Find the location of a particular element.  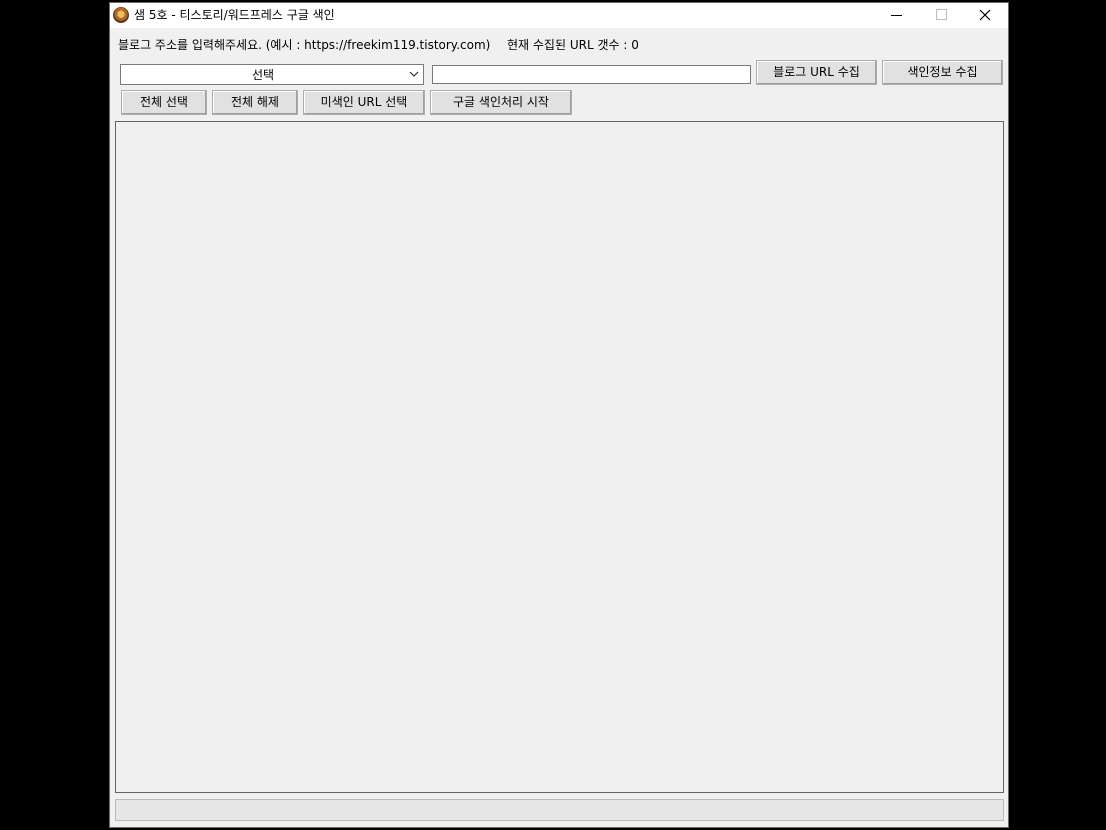

app-logo-icon is located at coordinates (121, 15).